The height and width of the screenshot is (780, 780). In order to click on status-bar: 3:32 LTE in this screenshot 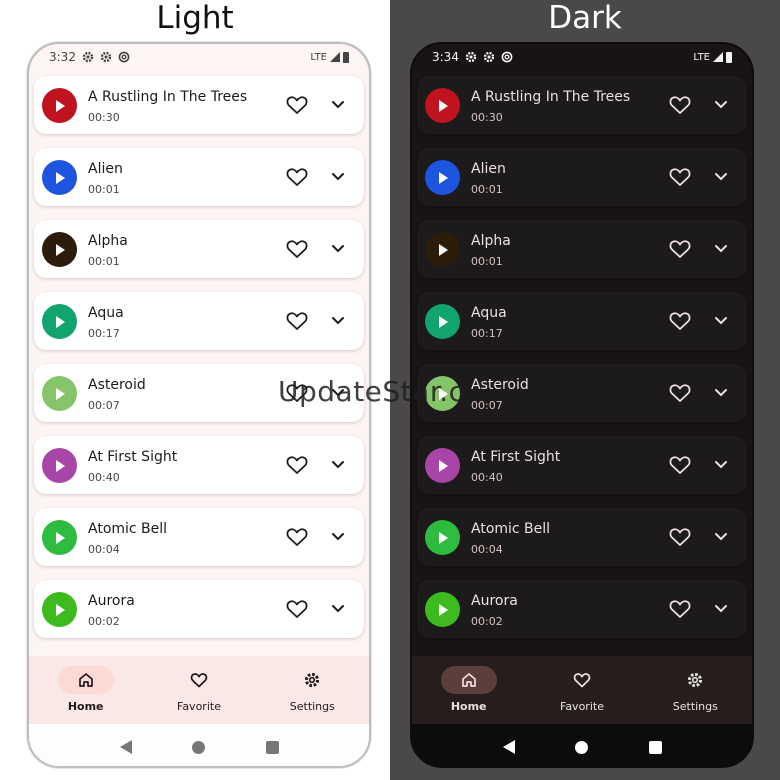, I will do `click(199, 57)`.